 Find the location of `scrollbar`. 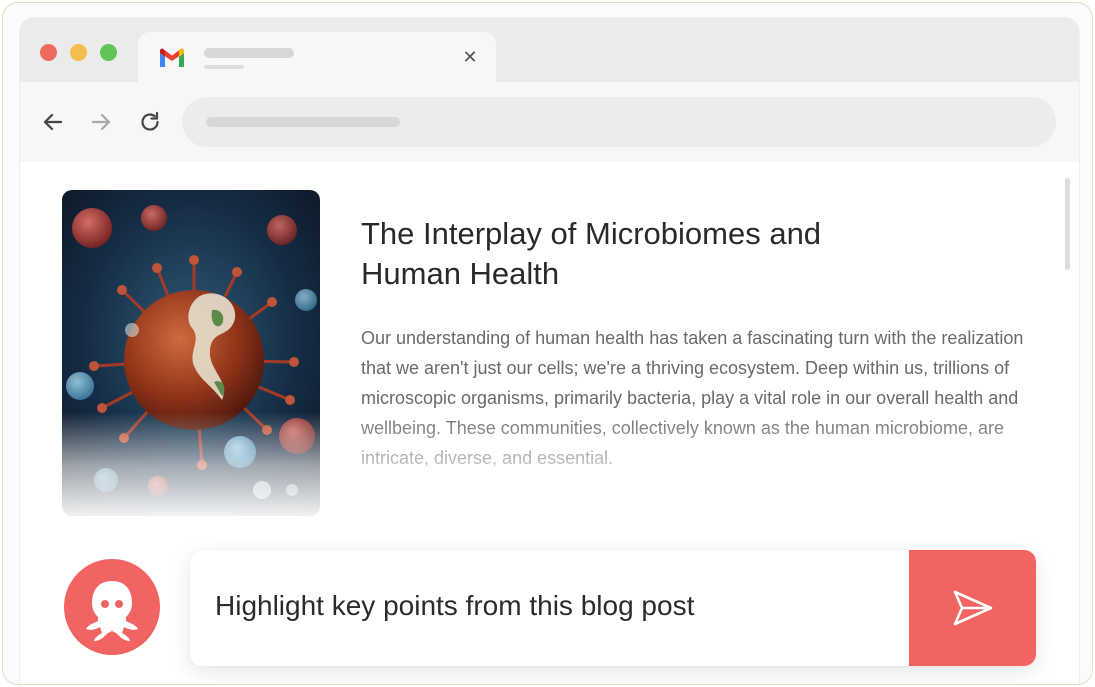

scrollbar is located at coordinates (1067, 224).